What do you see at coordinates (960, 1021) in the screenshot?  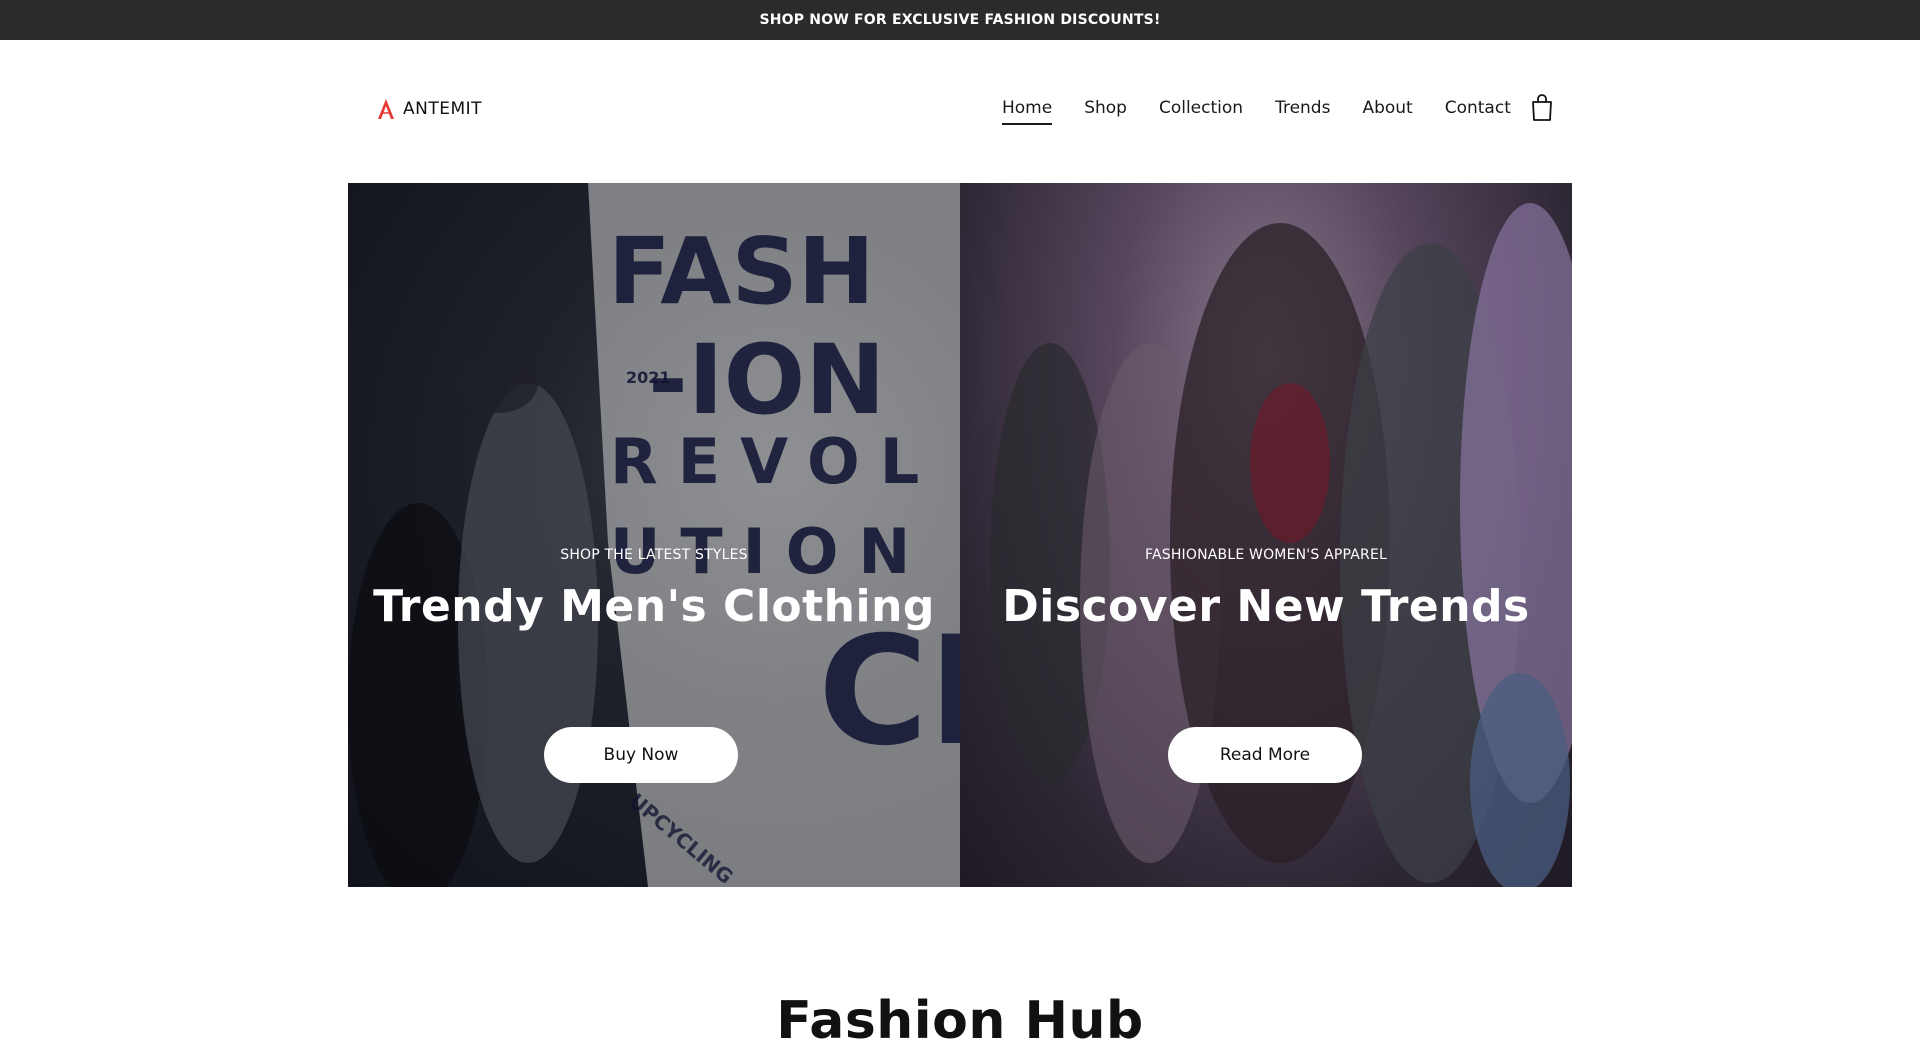 I see `section-title: Fashion Hub` at bounding box center [960, 1021].